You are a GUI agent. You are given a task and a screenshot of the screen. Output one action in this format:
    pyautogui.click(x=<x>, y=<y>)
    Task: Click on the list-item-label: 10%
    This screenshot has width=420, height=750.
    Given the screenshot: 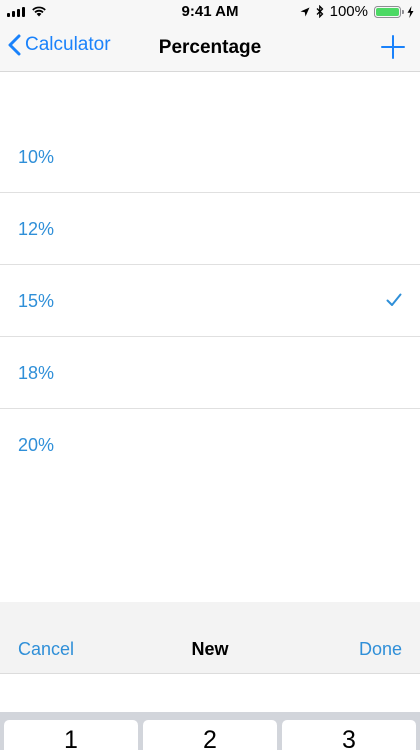 What is the action you would take?
    pyautogui.click(x=36, y=157)
    